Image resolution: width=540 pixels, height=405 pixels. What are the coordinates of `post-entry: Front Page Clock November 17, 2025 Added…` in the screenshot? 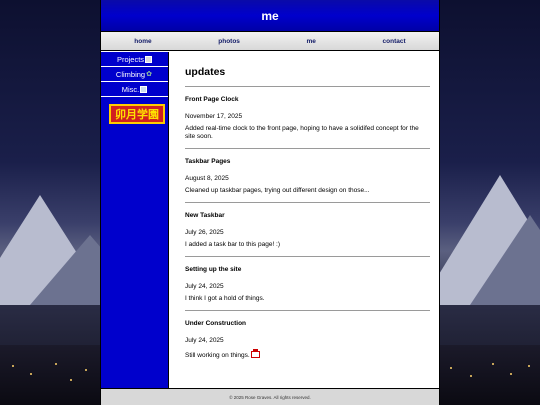 It's located at (307, 118).